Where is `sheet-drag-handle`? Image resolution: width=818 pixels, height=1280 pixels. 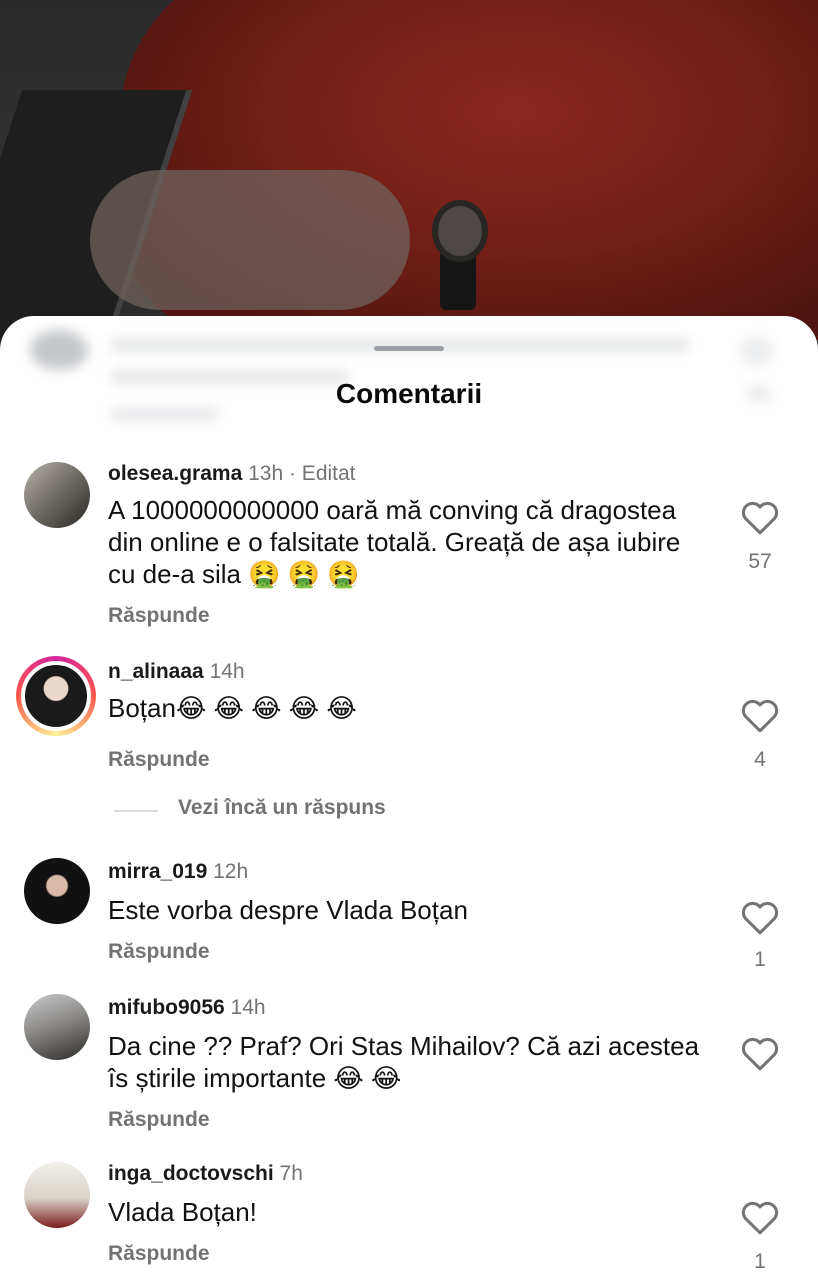
sheet-drag-handle is located at coordinates (409, 348).